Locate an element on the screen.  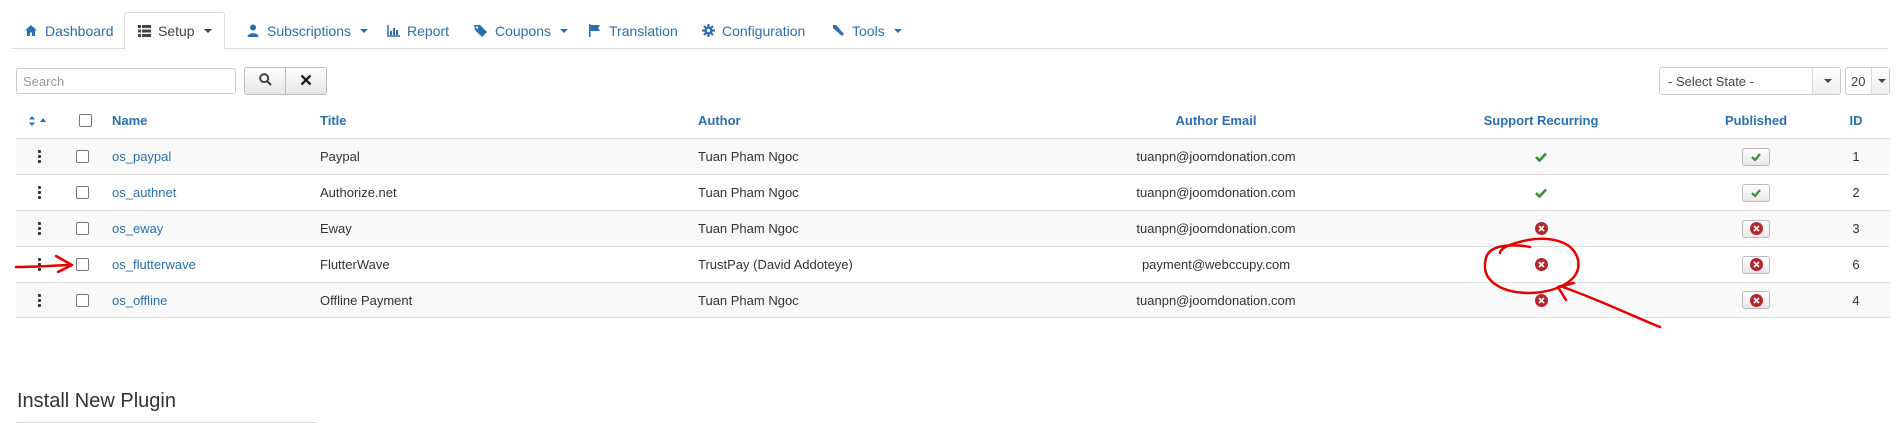
plugin-title: Offline Payment is located at coordinates (366, 300).